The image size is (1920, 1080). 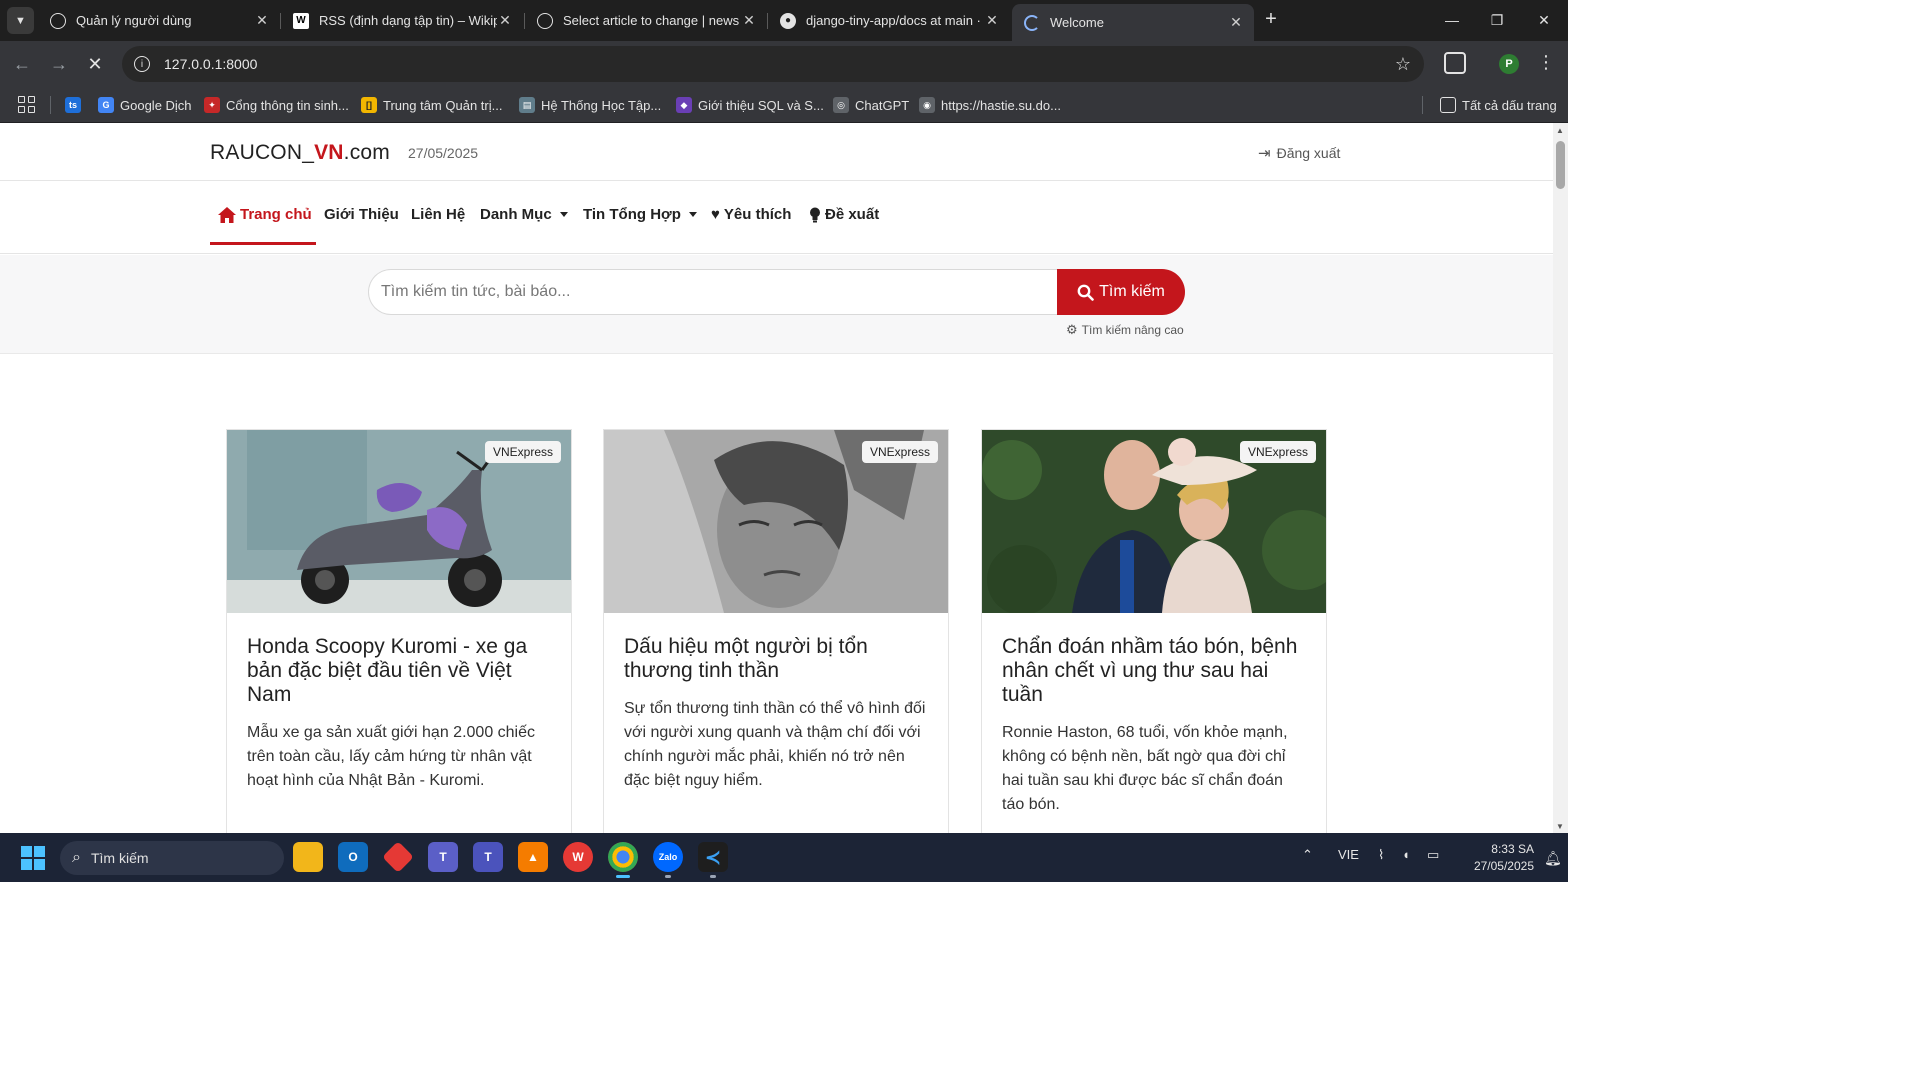 What do you see at coordinates (26, 104) in the screenshot?
I see `apps-grid-icon` at bounding box center [26, 104].